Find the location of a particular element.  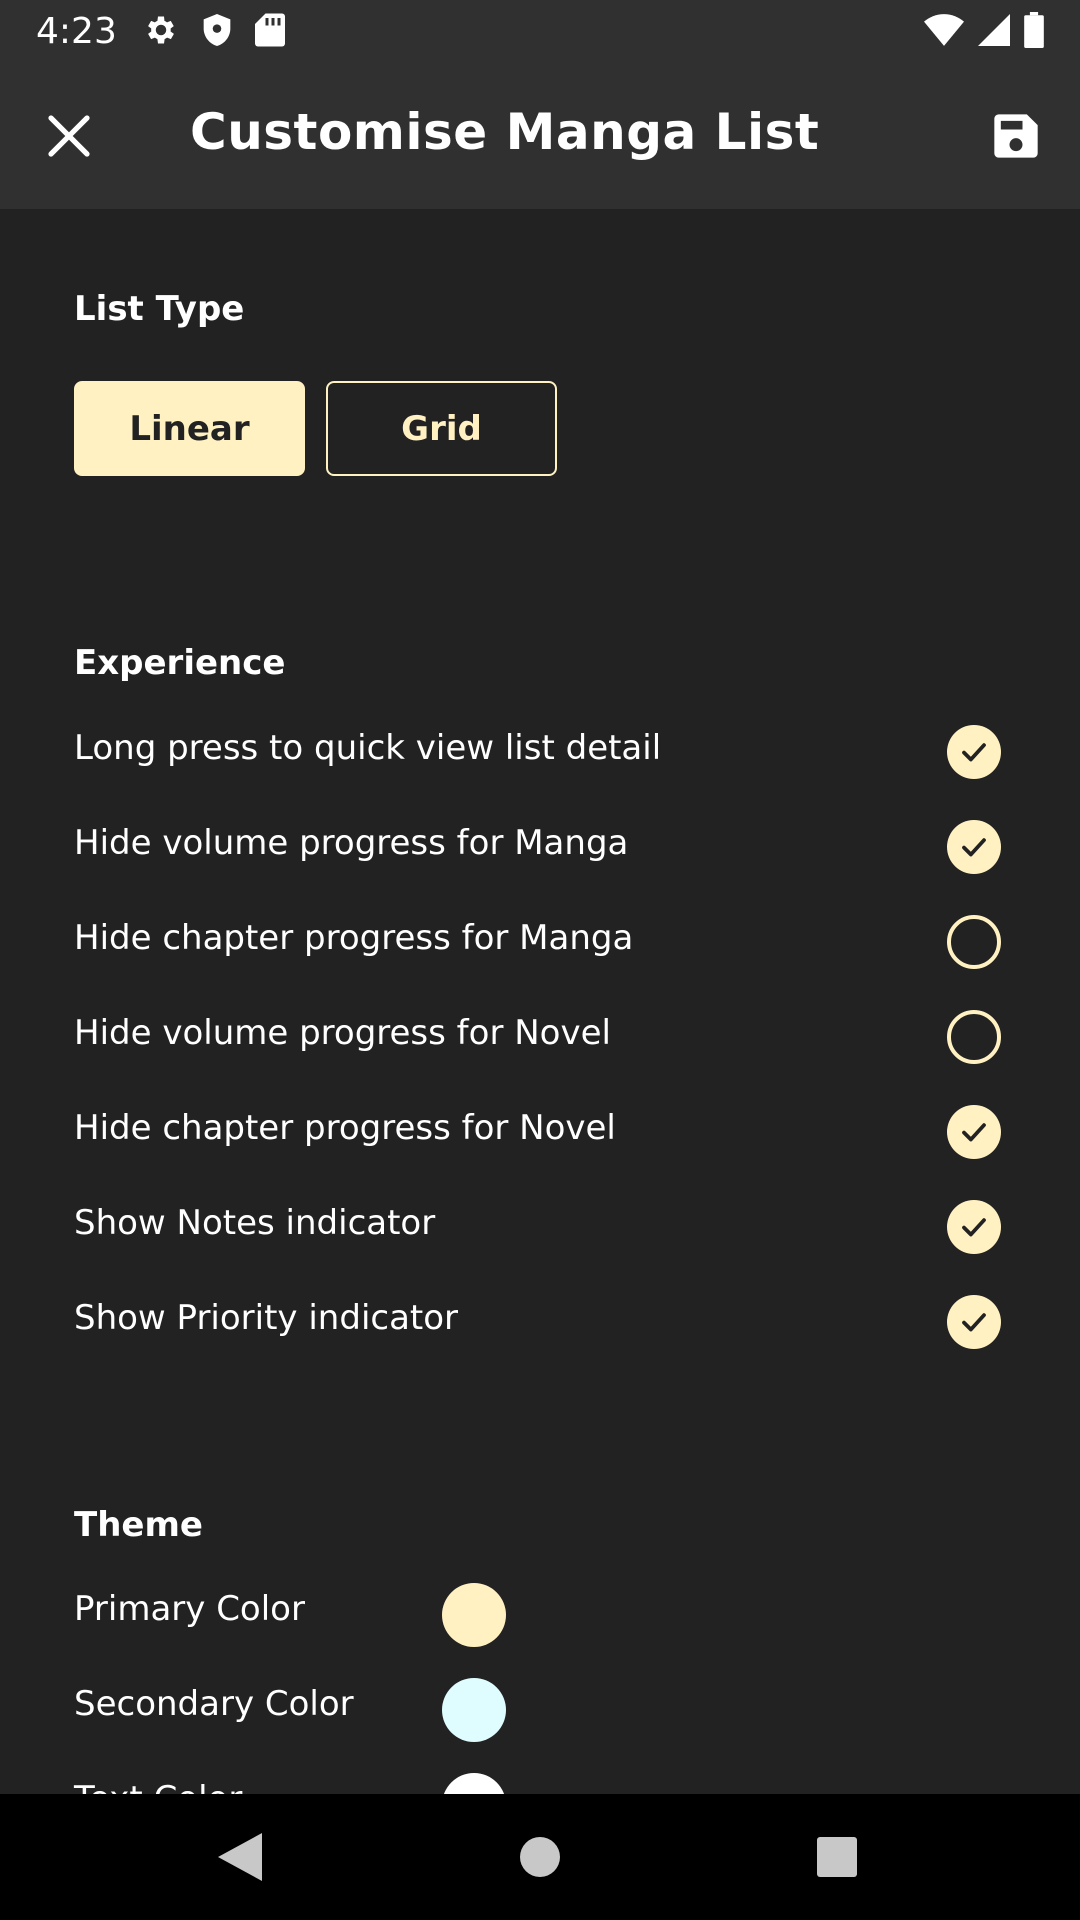

status-icons-right is located at coordinates (984, 31).